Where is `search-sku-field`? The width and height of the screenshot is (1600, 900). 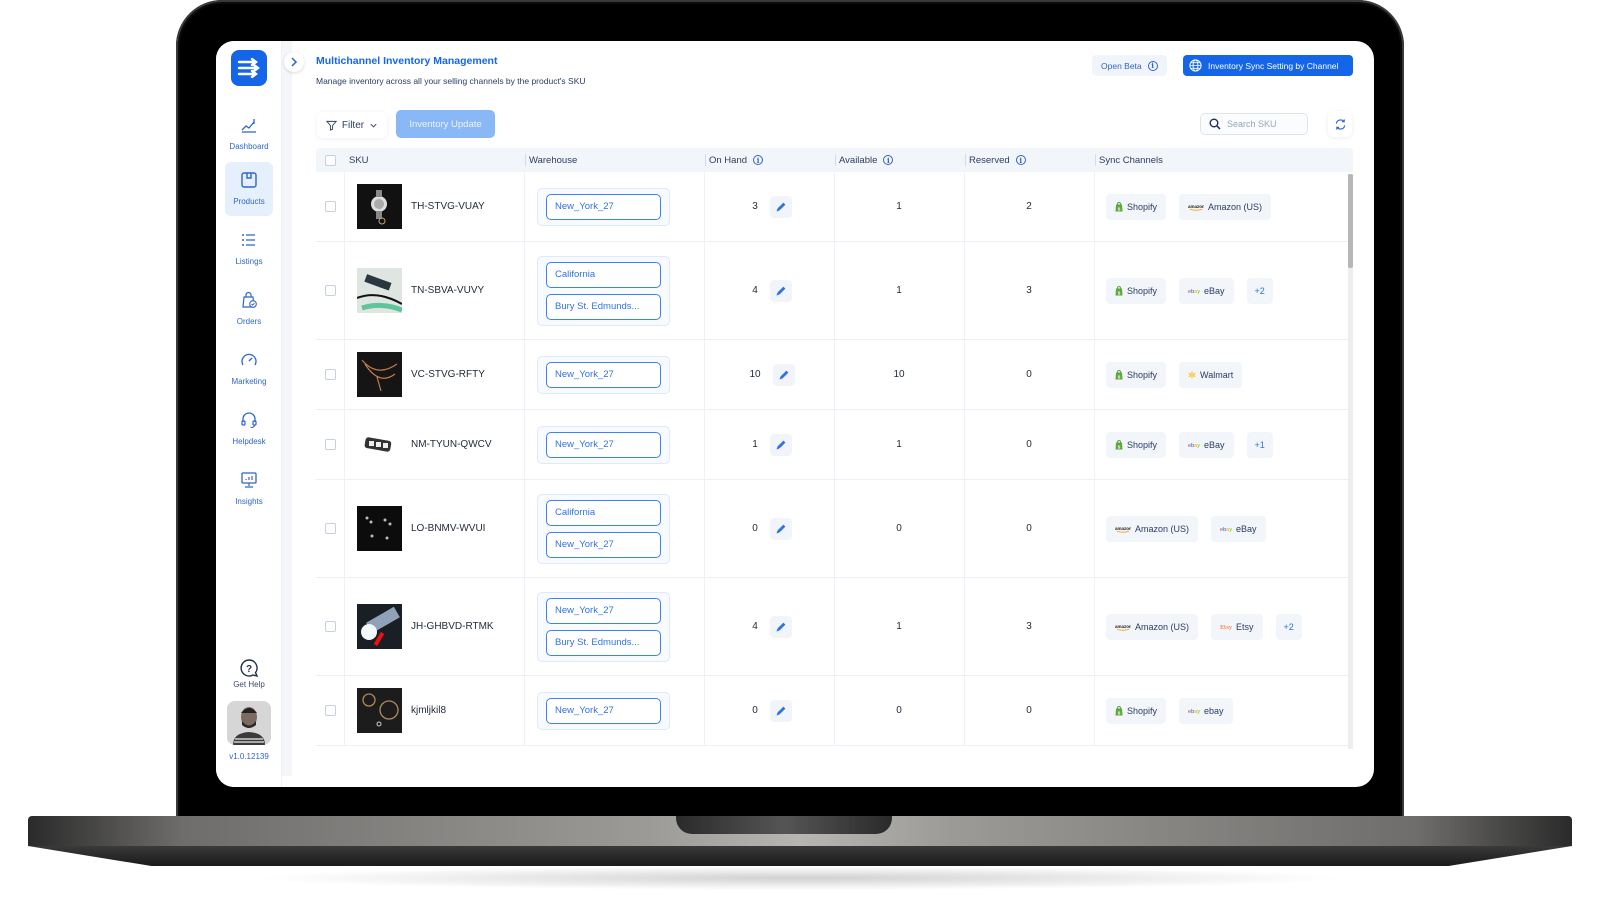
search-sku-field is located at coordinates (1254, 124).